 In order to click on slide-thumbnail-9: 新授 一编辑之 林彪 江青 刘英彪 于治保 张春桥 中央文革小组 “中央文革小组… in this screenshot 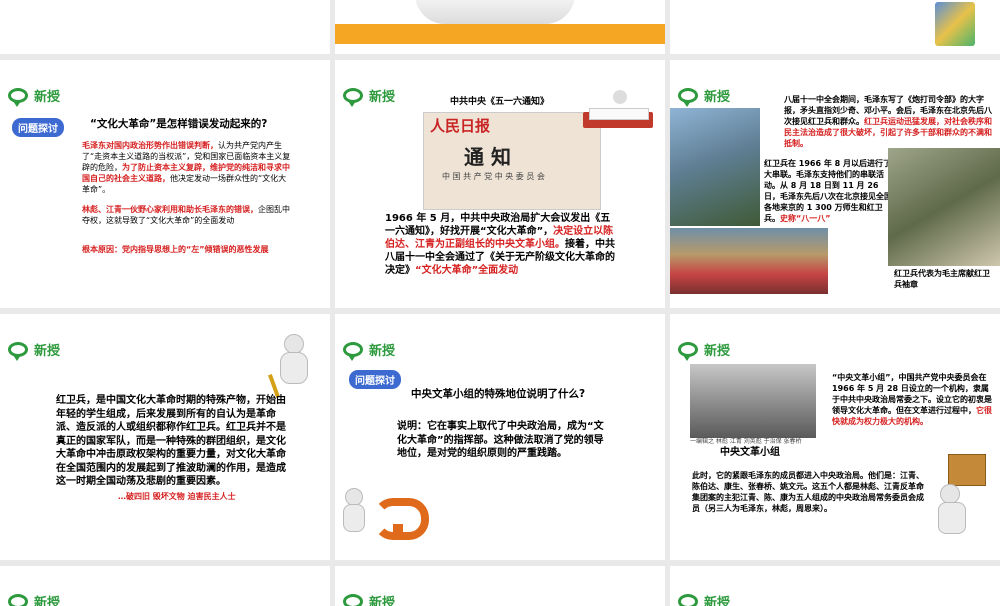, I will do `click(835, 437)`.